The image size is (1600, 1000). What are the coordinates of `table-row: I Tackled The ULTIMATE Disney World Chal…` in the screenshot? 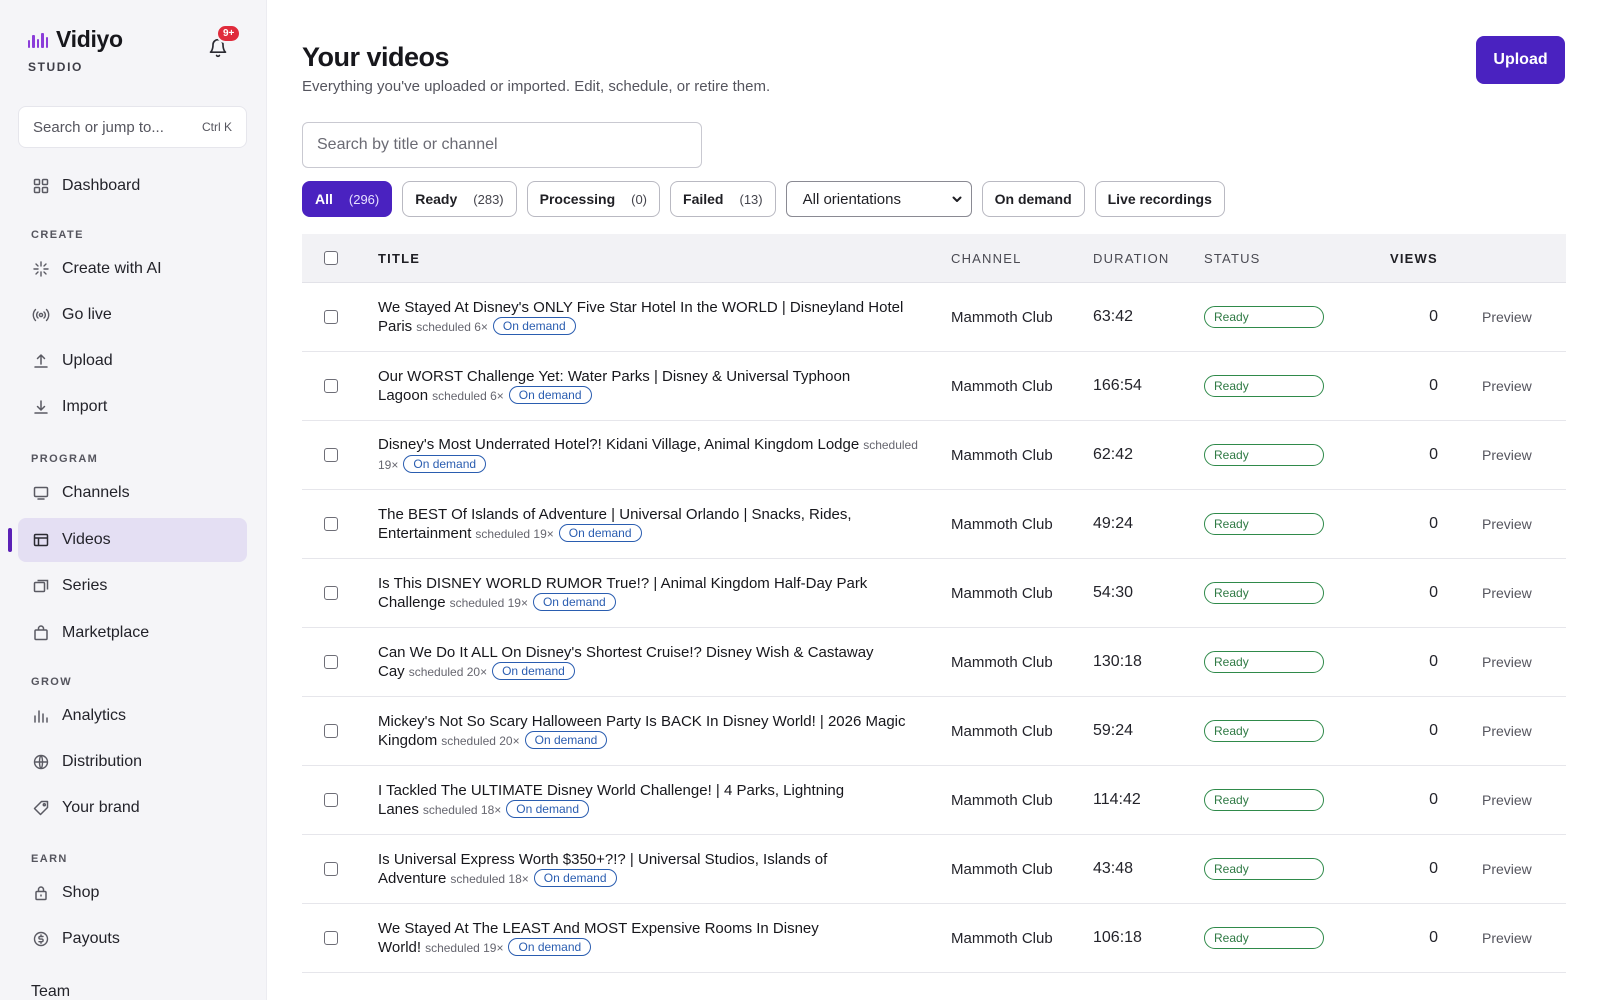 It's located at (934, 800).